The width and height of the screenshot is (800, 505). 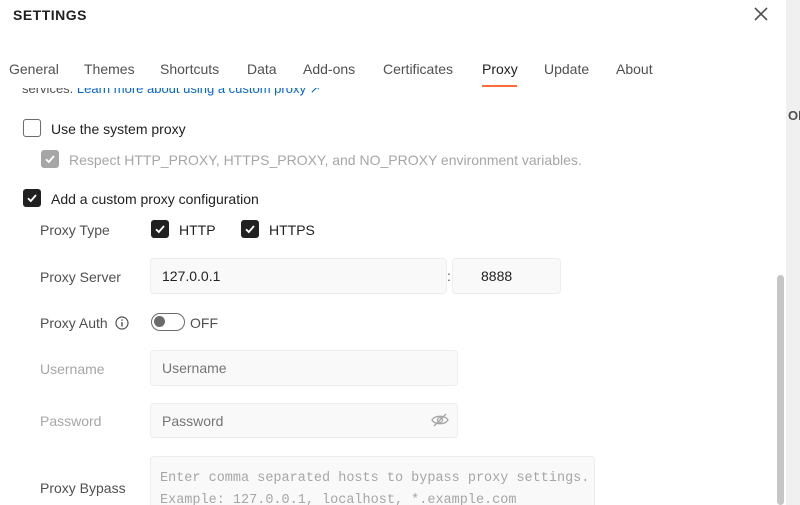 I want to click on password-label: Password, so click(x=71, y=421).